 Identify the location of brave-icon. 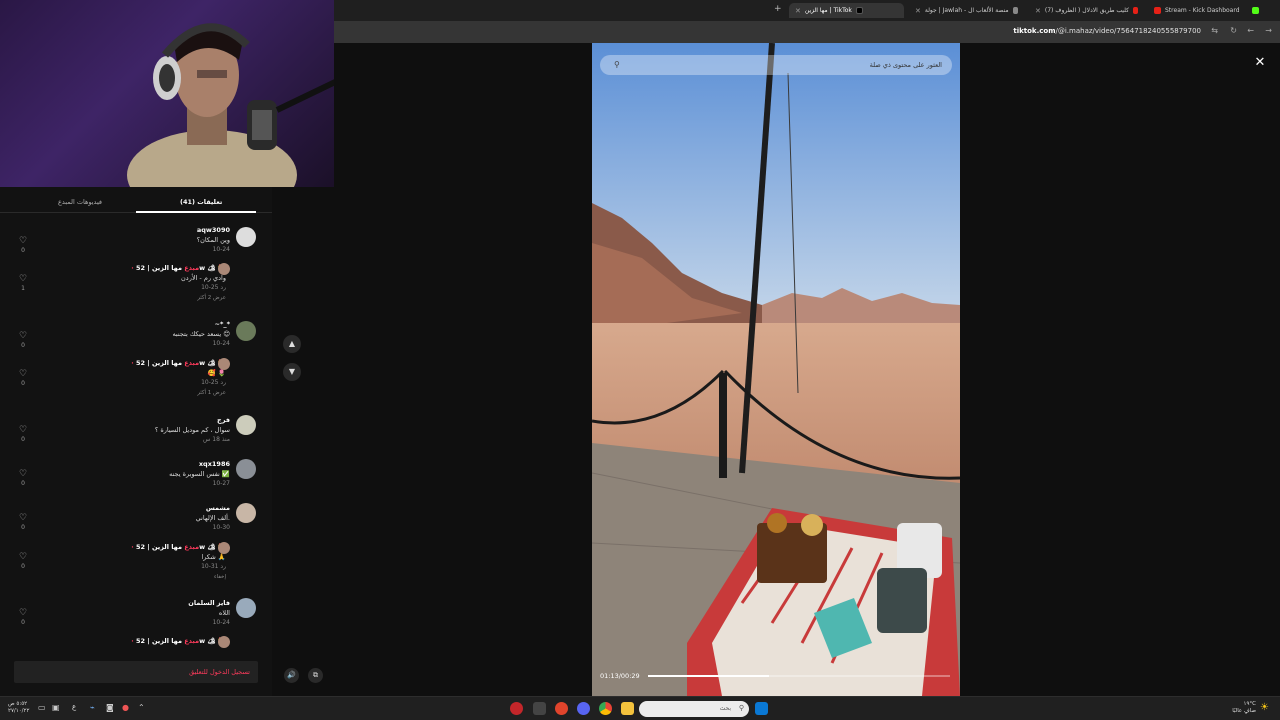
(561, 708).